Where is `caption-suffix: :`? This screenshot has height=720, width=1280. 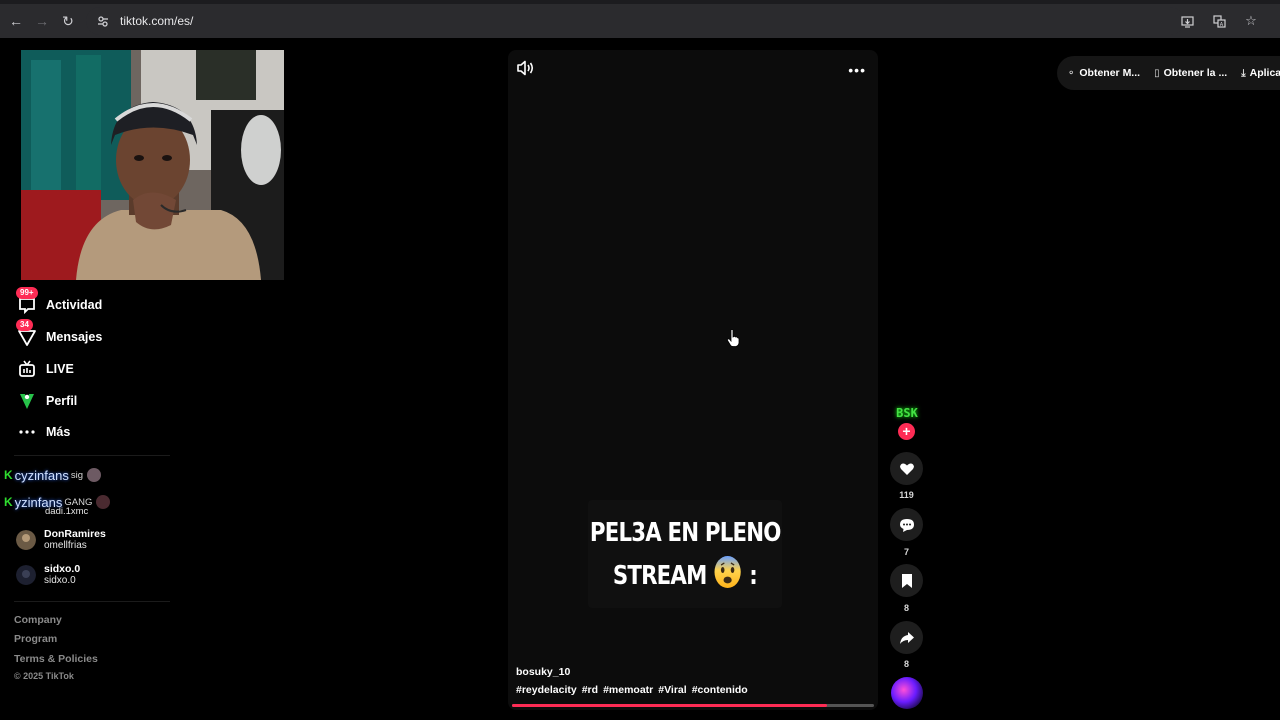 caption-suffix: : is located at coordinates (753, 575).